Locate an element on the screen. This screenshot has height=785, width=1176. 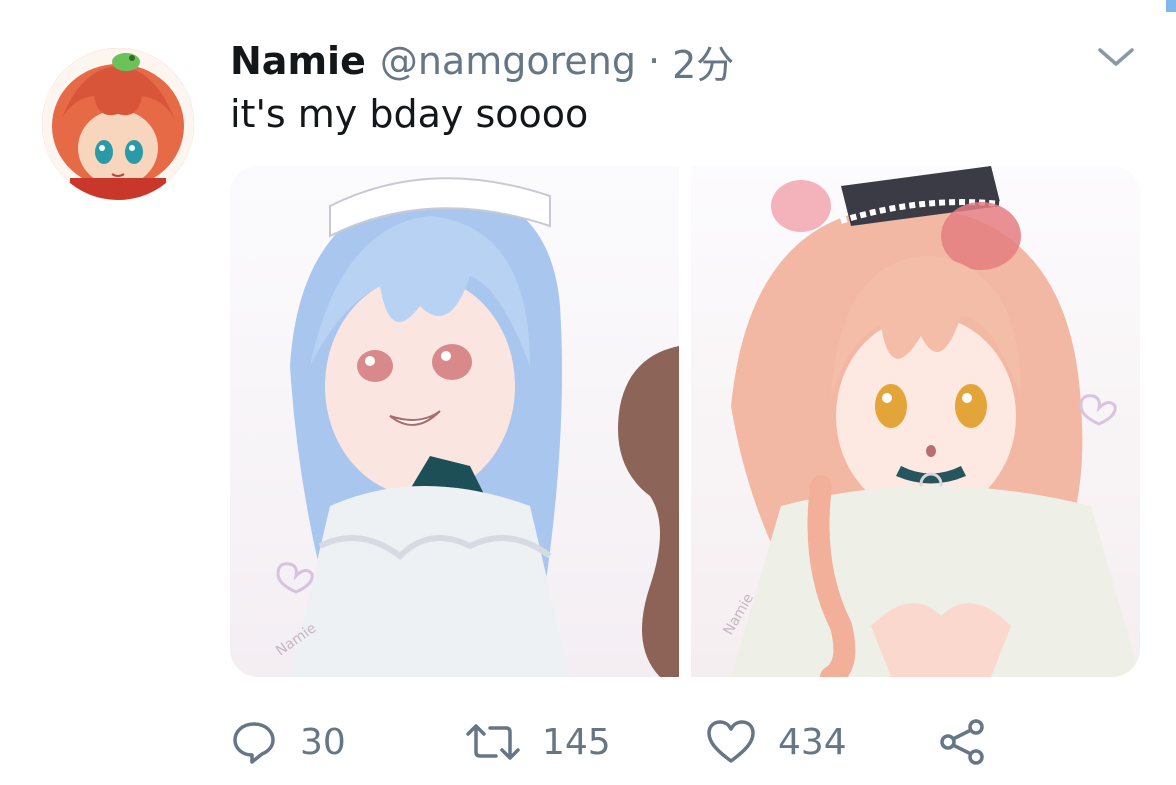
user-handle: @namgoreng is located at coordinates (508, 61).